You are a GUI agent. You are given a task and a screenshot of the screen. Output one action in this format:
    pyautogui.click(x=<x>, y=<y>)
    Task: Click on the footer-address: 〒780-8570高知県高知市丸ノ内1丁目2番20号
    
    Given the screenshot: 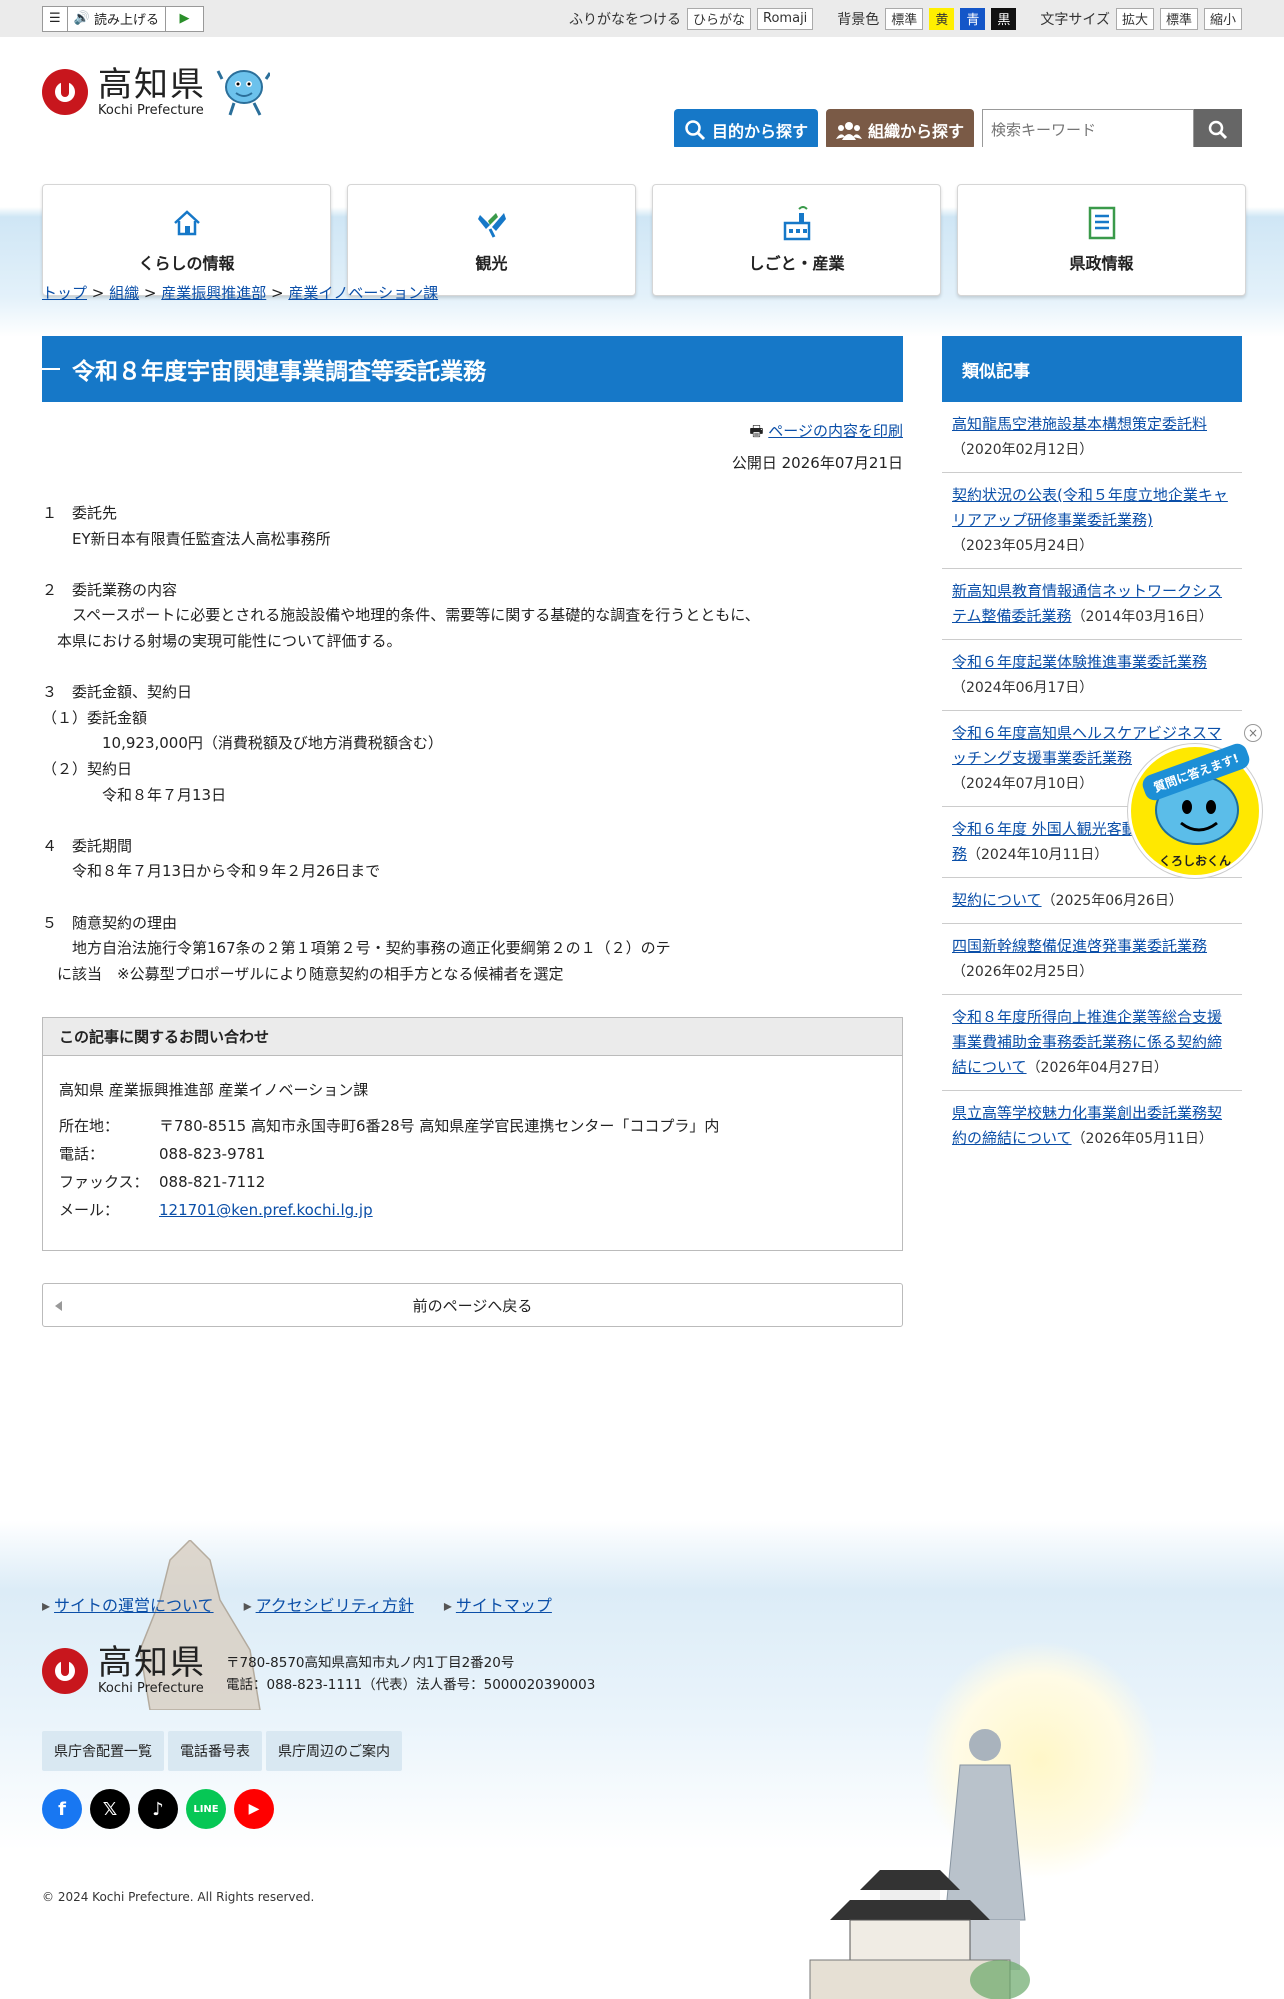 What is the action you would take?
    pyautogui.click(x=370, y=1663)
    